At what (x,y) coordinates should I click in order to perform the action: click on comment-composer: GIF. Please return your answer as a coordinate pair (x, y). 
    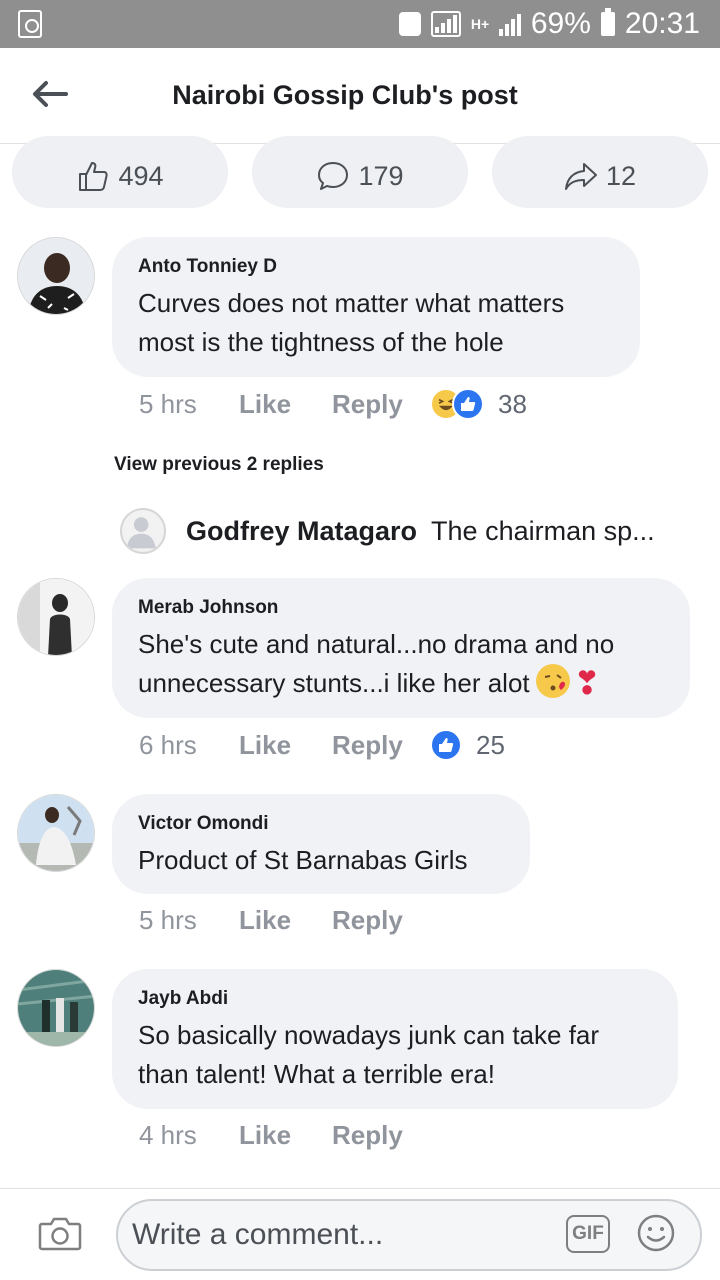
    Looking at the image, I should click on (360, 1234).